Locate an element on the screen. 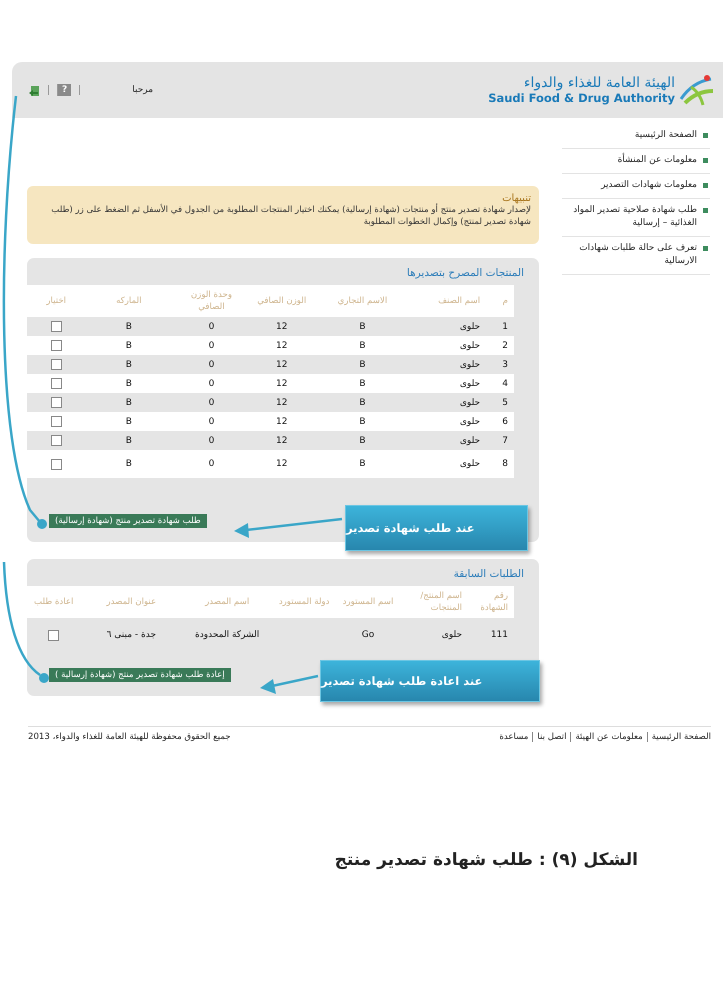 This screenshot has width=723, height=990. notice-text: لإصدار شهادة تصدير منتج أو منتجات (شهادة إرسالية) يمكنك اختيار المنتجات المطلوبة من الجدول في الأسفل ثم الضغط على زر (طلب شهادة تصدير لمنتج) وإكمال الخطوات المطلوبة is located at coordinates (290, 216).